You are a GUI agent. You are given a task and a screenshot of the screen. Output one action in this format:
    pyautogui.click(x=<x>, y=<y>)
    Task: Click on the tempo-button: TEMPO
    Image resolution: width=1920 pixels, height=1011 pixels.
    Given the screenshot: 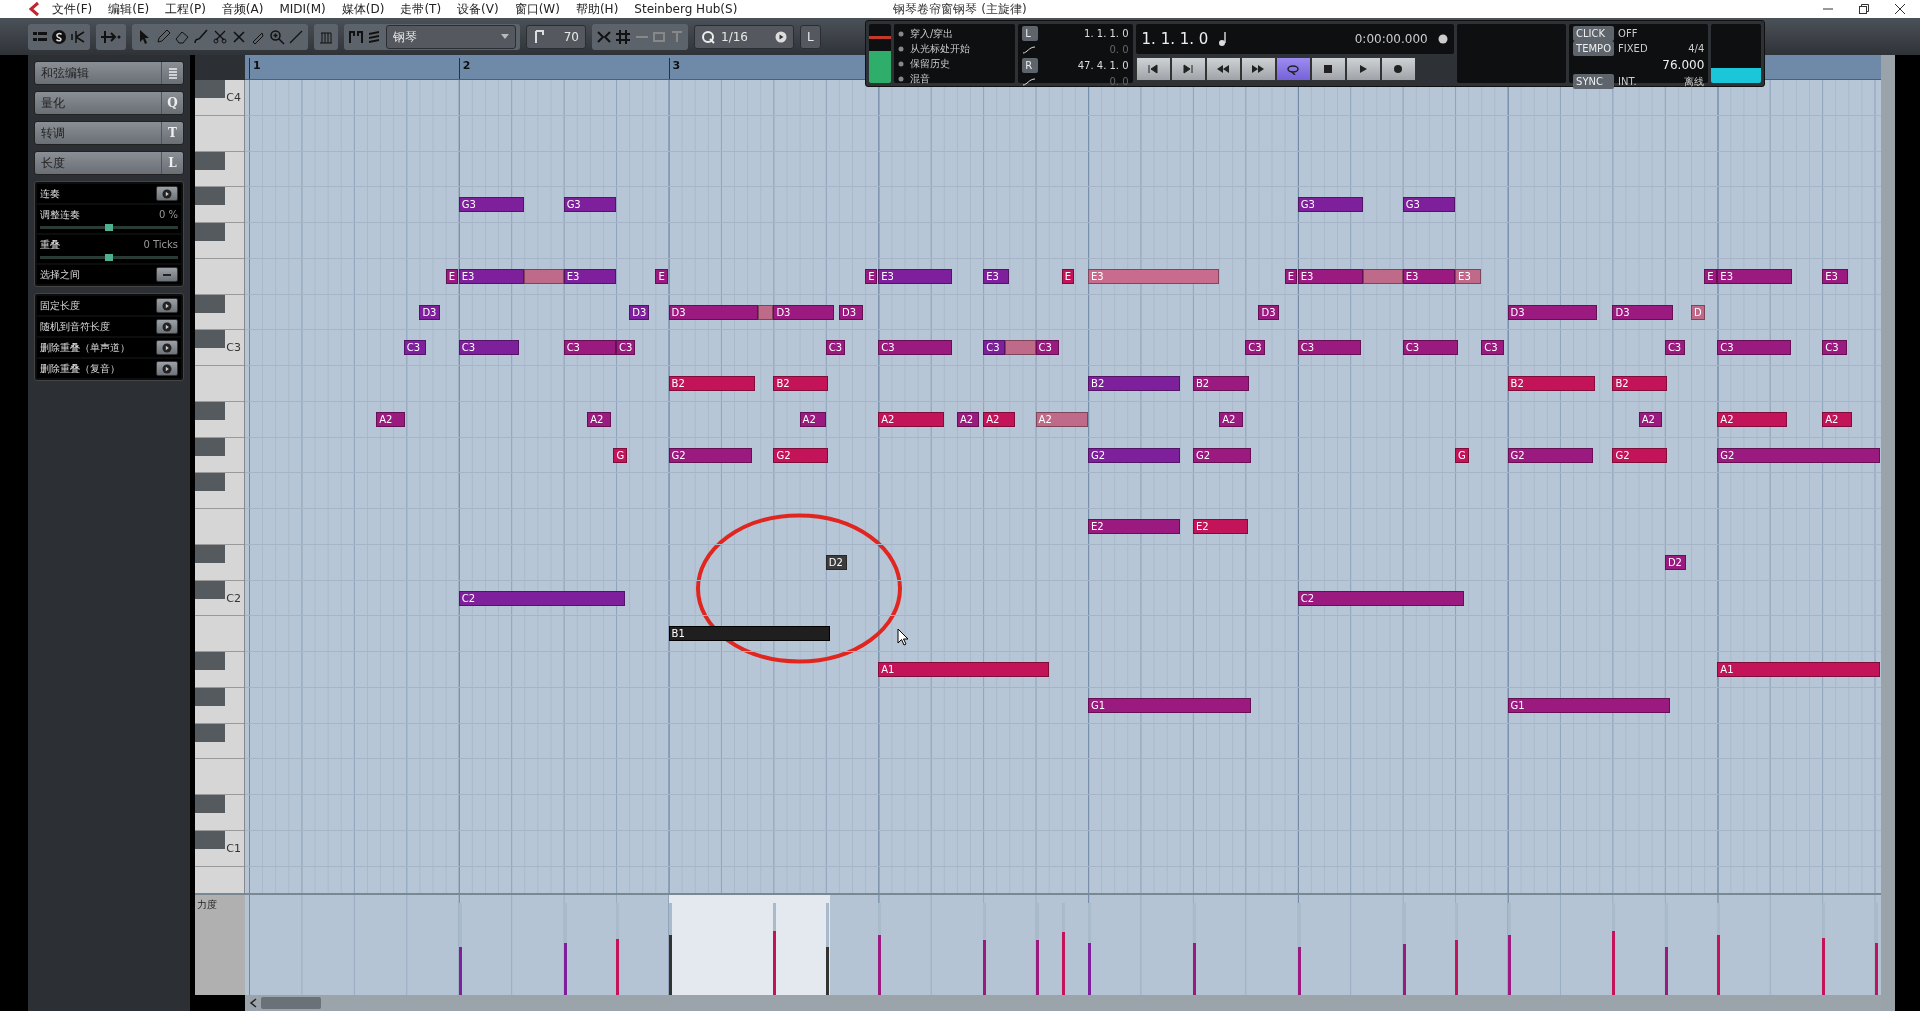 What is the action you would take?
    pyautogui.click(x=1594, y=48)
    